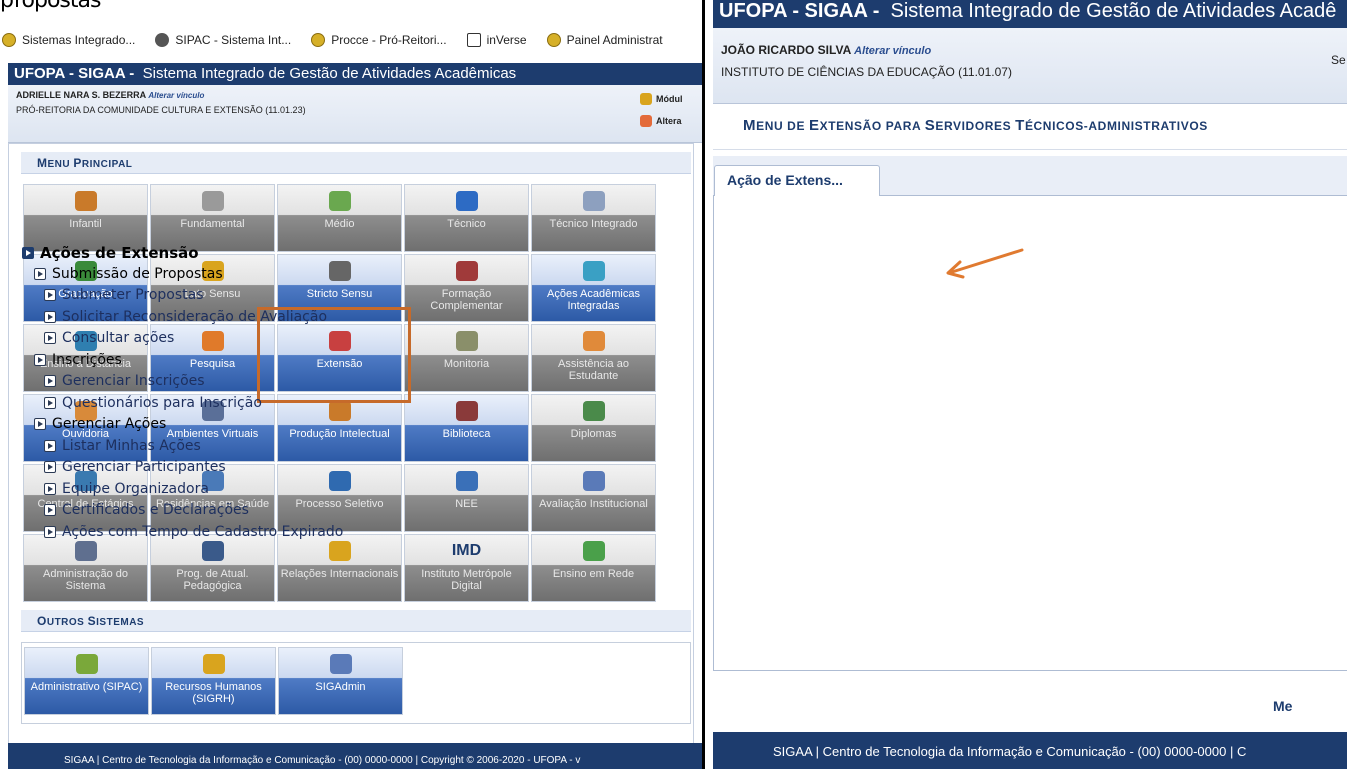 The height and width of the screenshot is (769, 1347). I want to click on bookmark-inverse: inVerse, so click(496, 40).